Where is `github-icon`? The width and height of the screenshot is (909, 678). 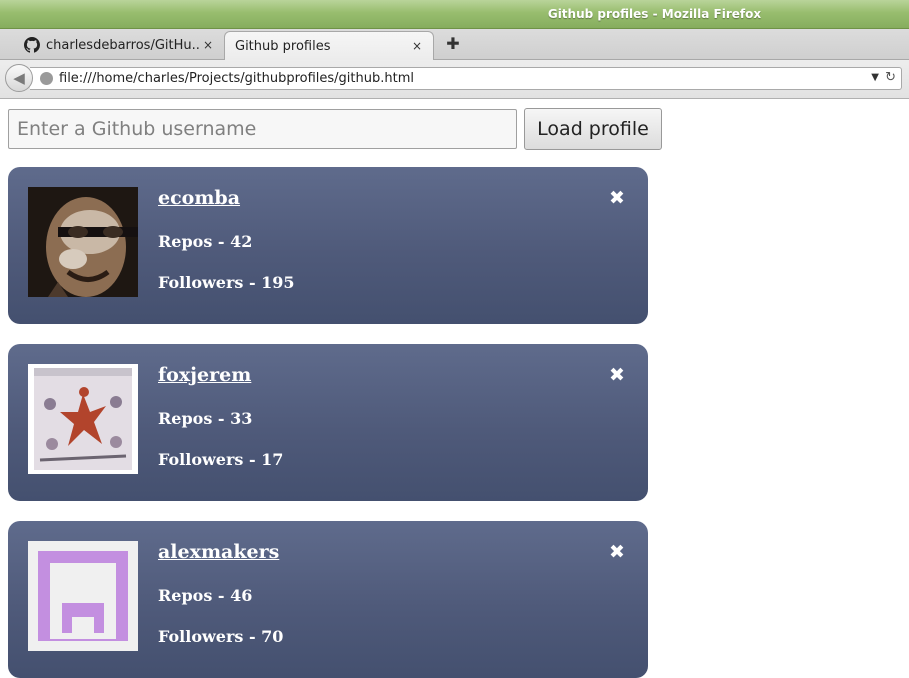 github-icon is located at coordinates (32, 45).